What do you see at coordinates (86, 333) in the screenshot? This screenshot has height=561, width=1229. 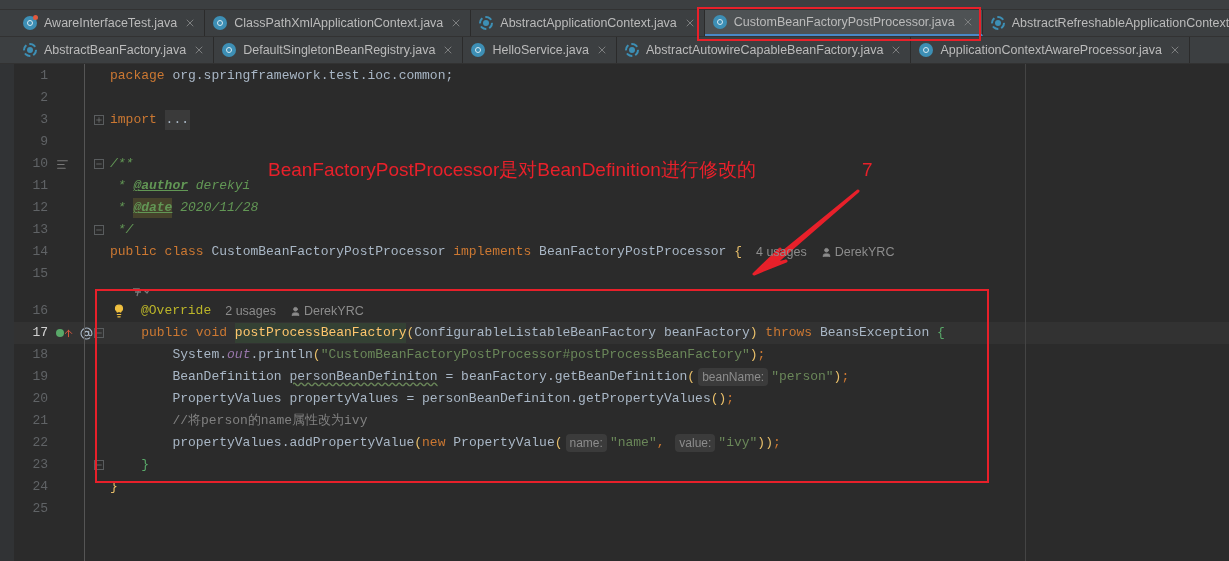 I see `autowired-icon` at bounding box center [86, 333].